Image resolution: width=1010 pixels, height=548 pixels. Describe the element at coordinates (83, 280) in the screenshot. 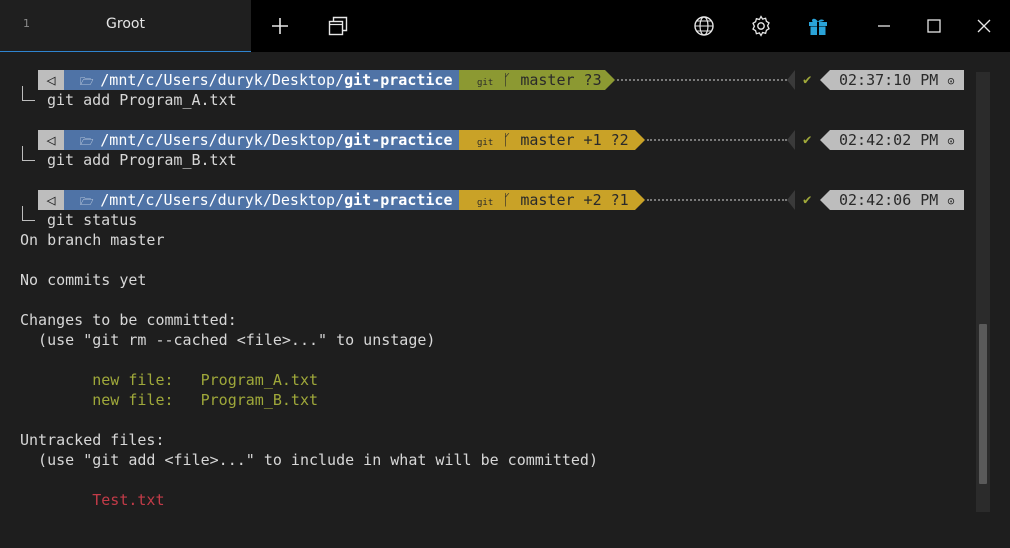

I see `output-line: No commits yet` at that location.